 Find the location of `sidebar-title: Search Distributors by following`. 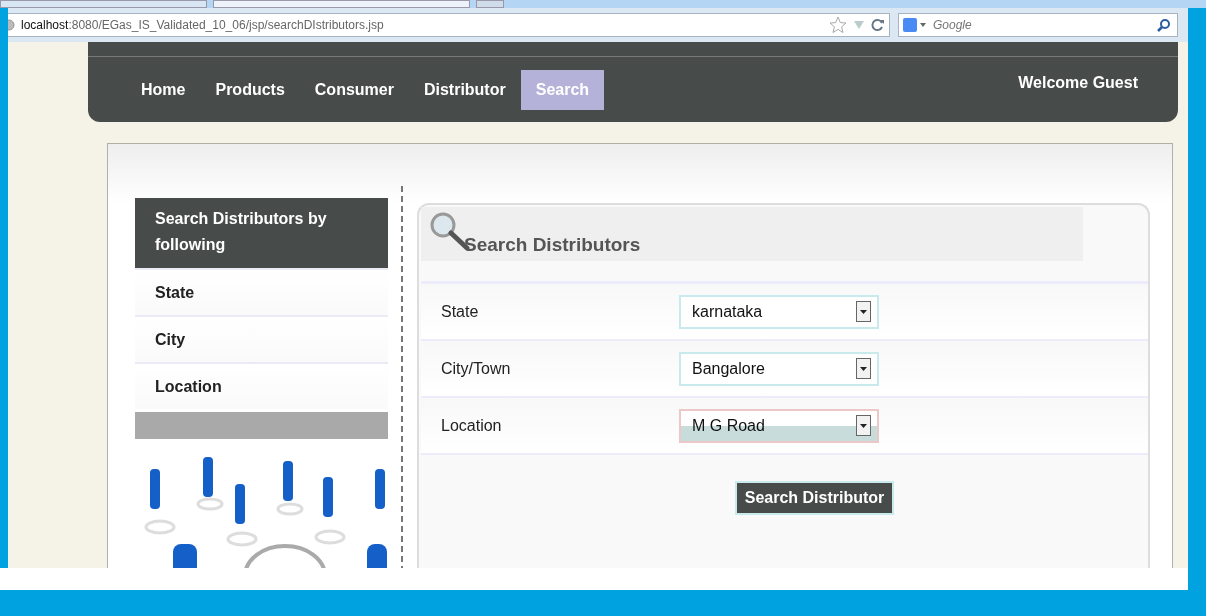

sidebar-title: Search Distributors by following is located at coordinates (261, 233).